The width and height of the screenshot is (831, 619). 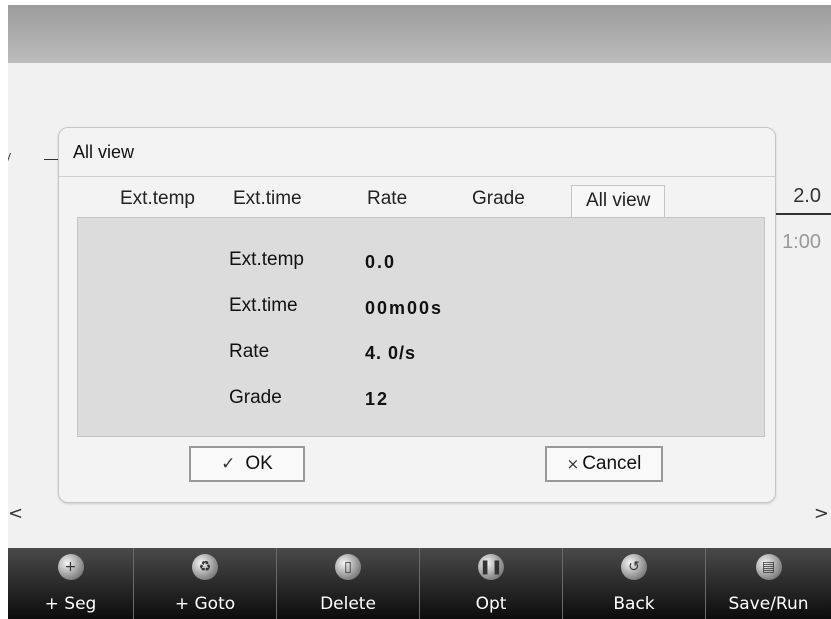 I want to click on trash-icon: ▯, so click(x=348, y=567).